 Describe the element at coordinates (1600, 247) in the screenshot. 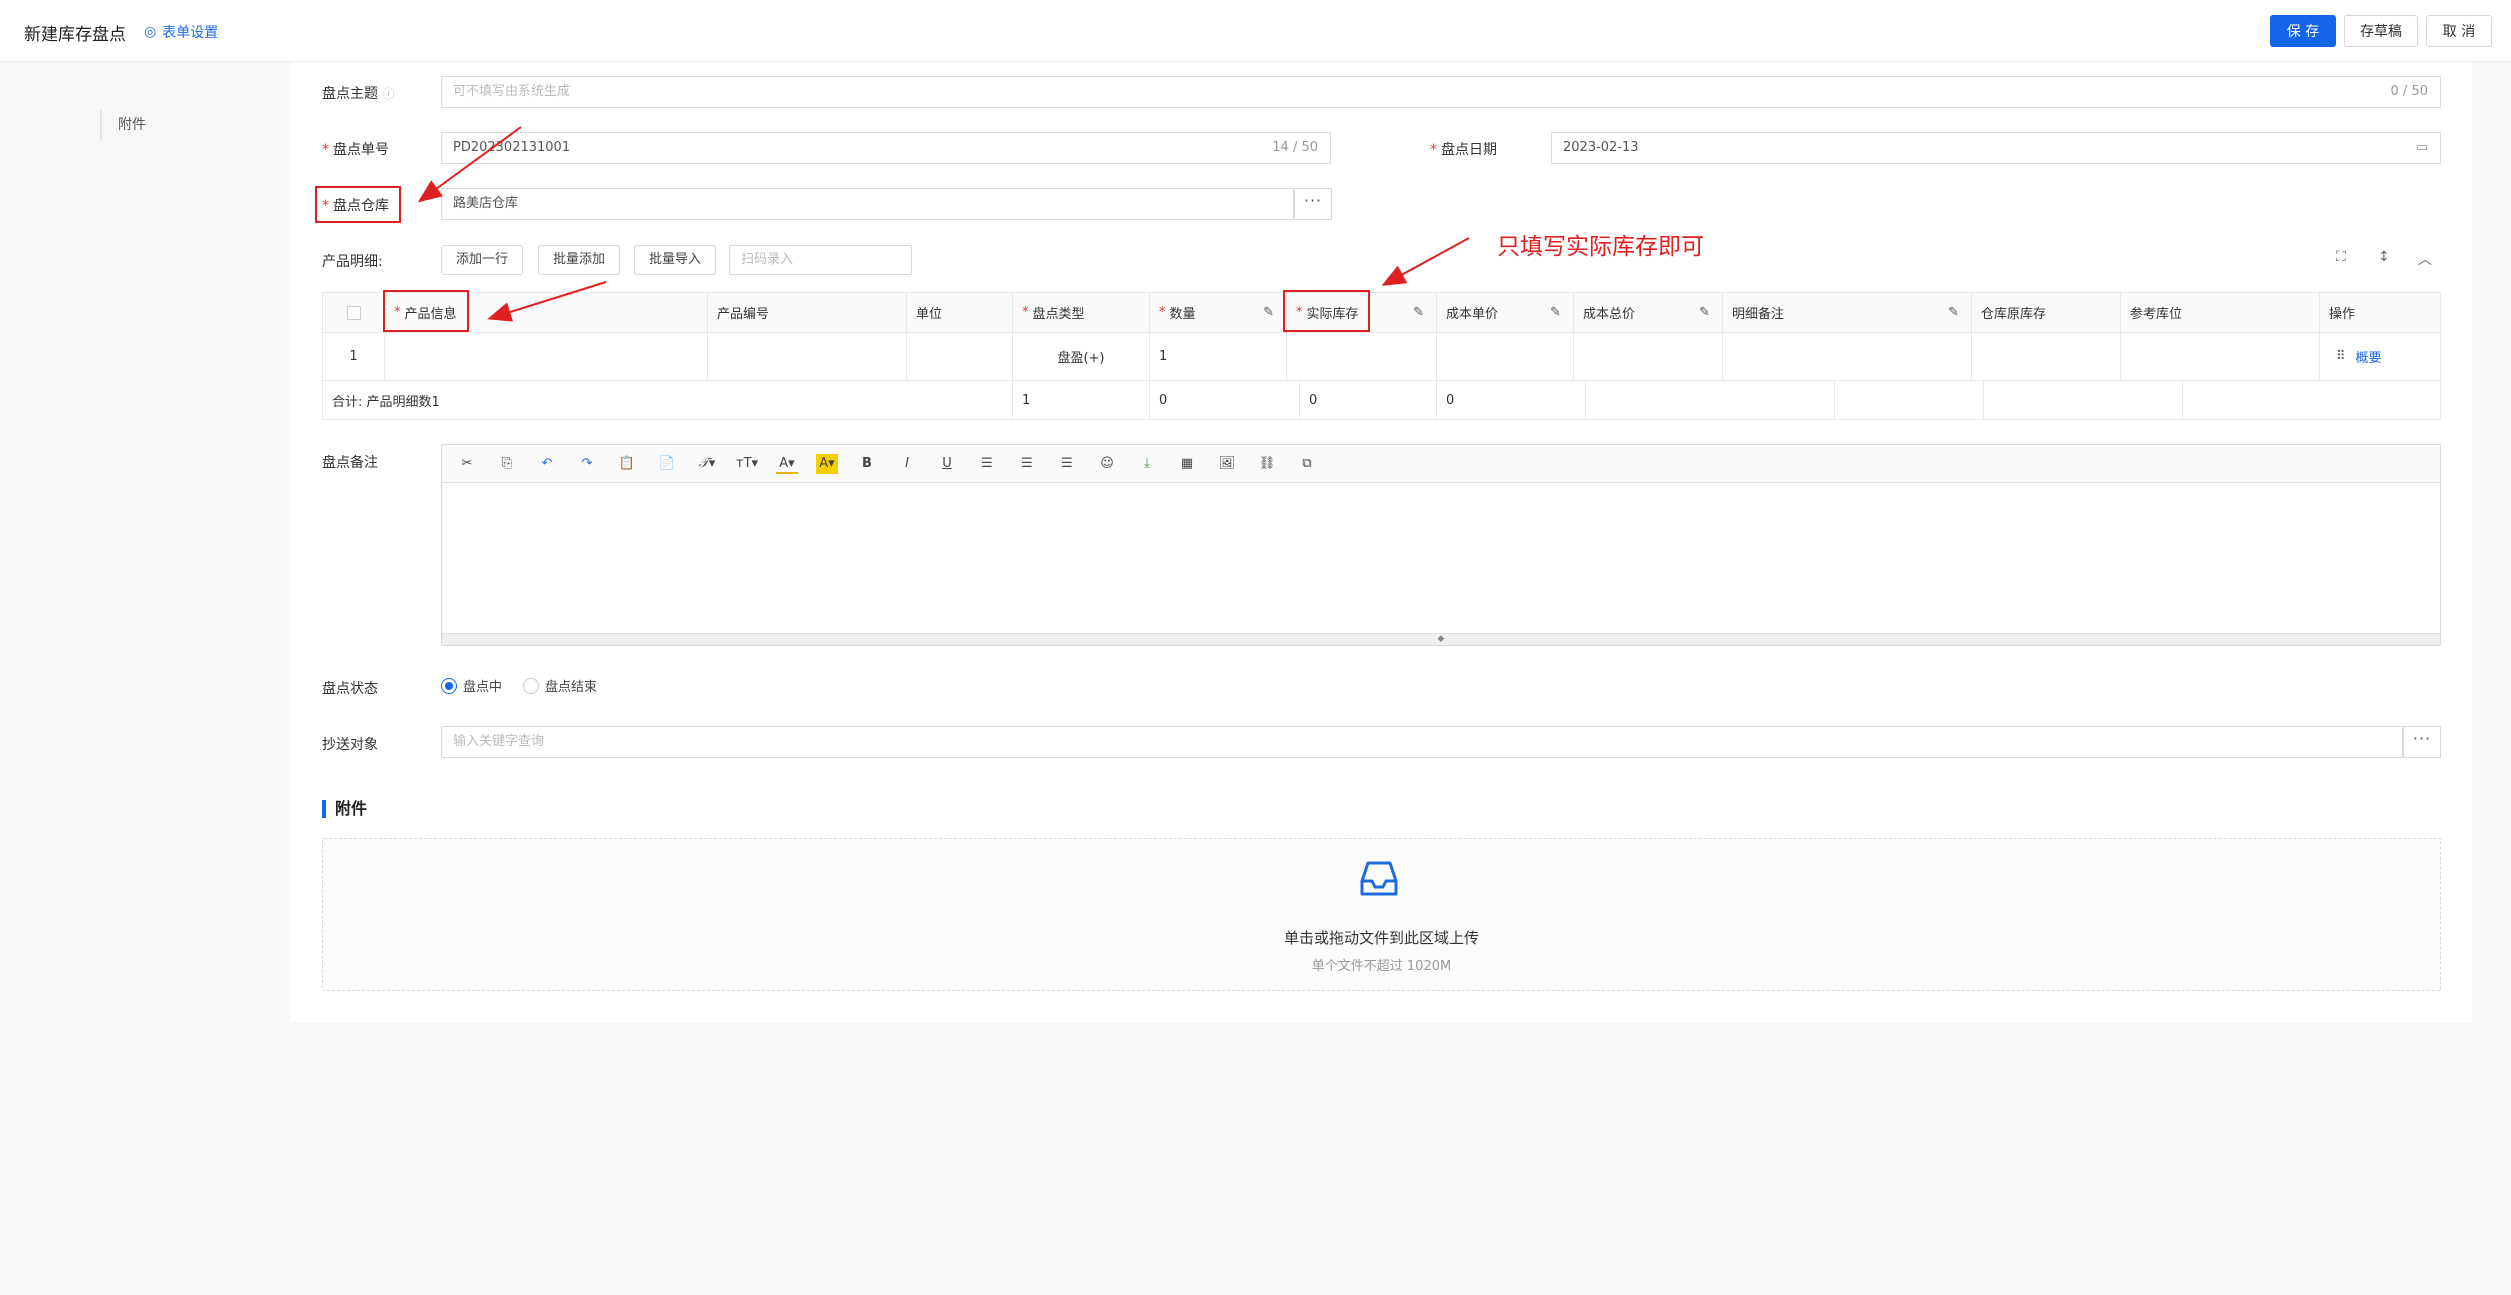

I see `annotation-note: 只填写实际库存即可` at that location.